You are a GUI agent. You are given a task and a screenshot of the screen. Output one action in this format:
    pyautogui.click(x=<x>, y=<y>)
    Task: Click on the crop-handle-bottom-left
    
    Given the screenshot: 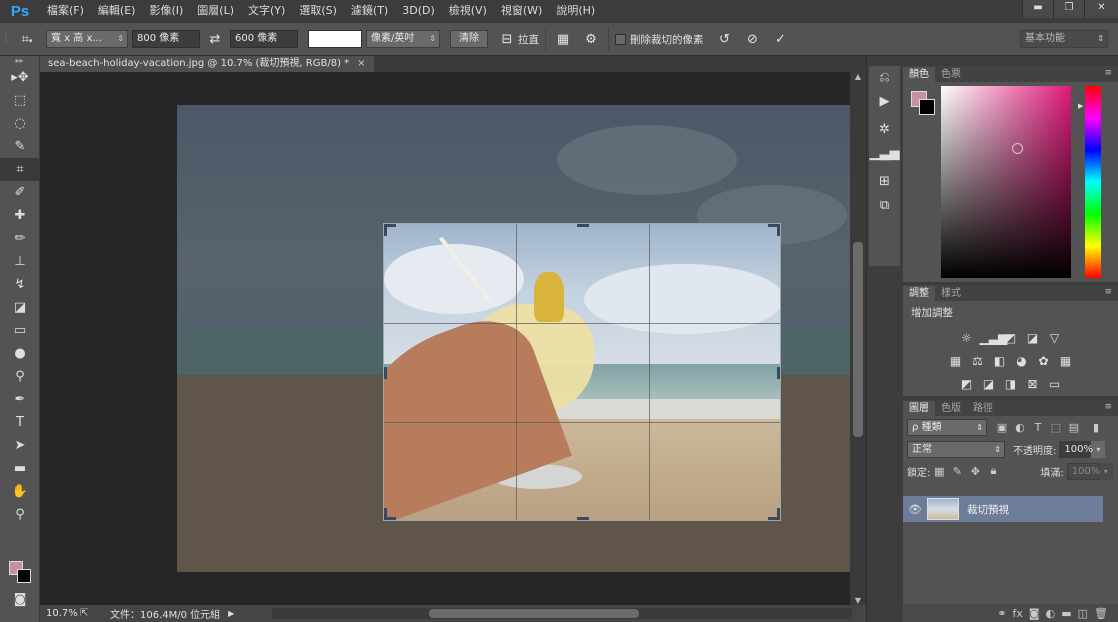 What is the action you would take?
    pyautogui.click(x=385, y=514)
    